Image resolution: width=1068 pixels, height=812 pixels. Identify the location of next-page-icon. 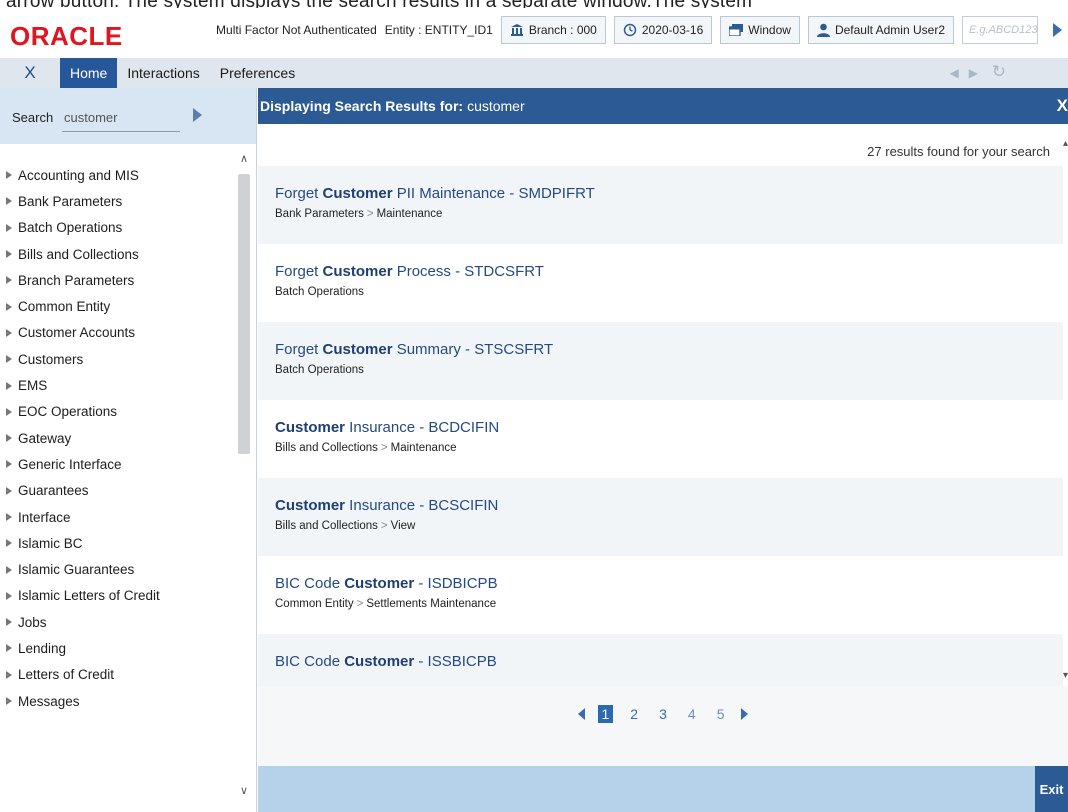
(745, 714).